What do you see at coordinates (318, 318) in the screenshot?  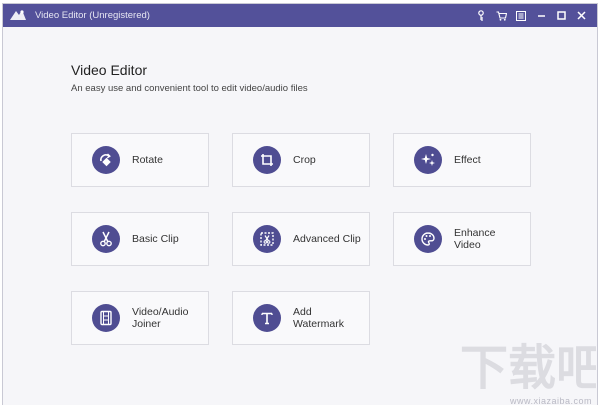 I see `tool-label-watermark: Add Watermark` at bounding box center [318, 318].